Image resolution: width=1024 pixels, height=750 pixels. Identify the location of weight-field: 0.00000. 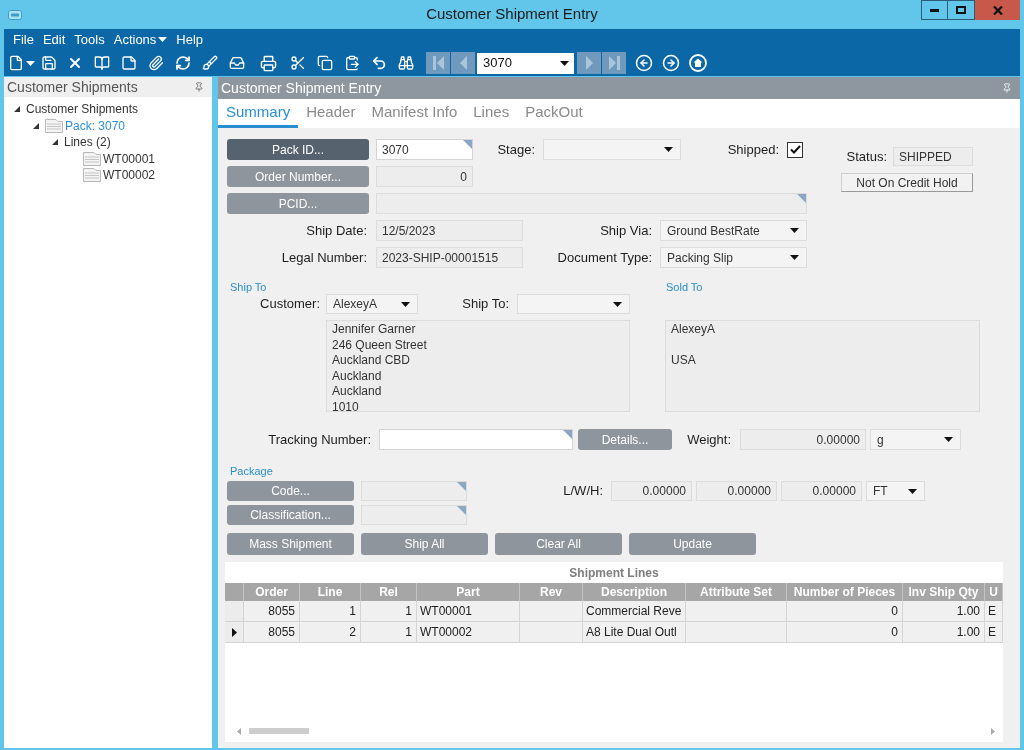
(803, 439).